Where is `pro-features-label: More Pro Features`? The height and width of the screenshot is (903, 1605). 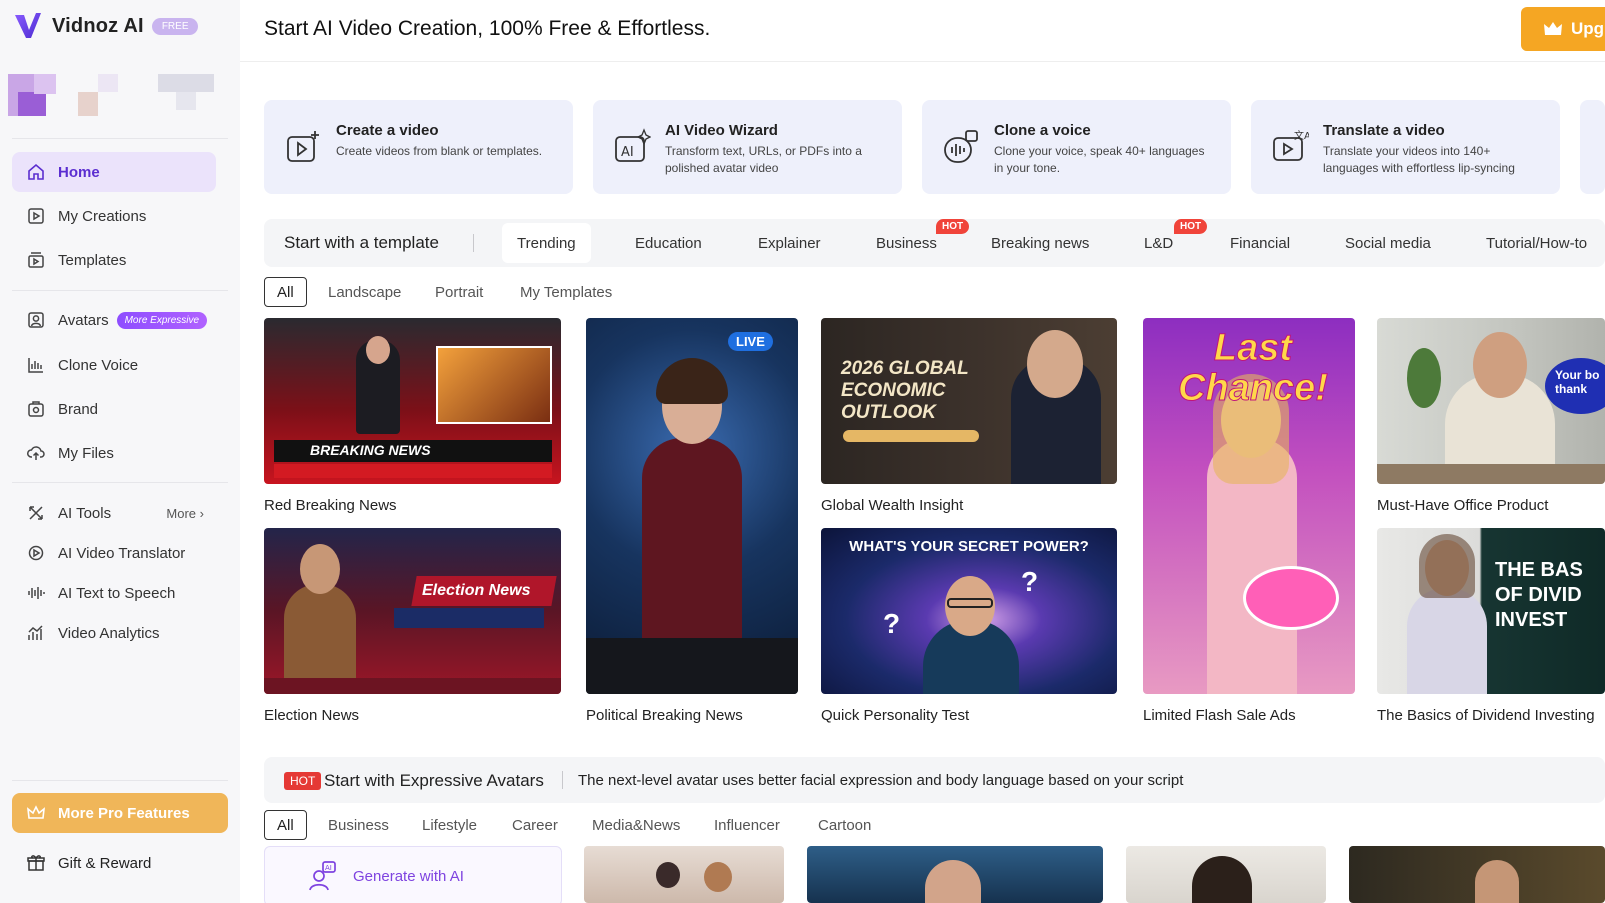
pro-features-label: More Pro Features is located at coordinates (124, 813).